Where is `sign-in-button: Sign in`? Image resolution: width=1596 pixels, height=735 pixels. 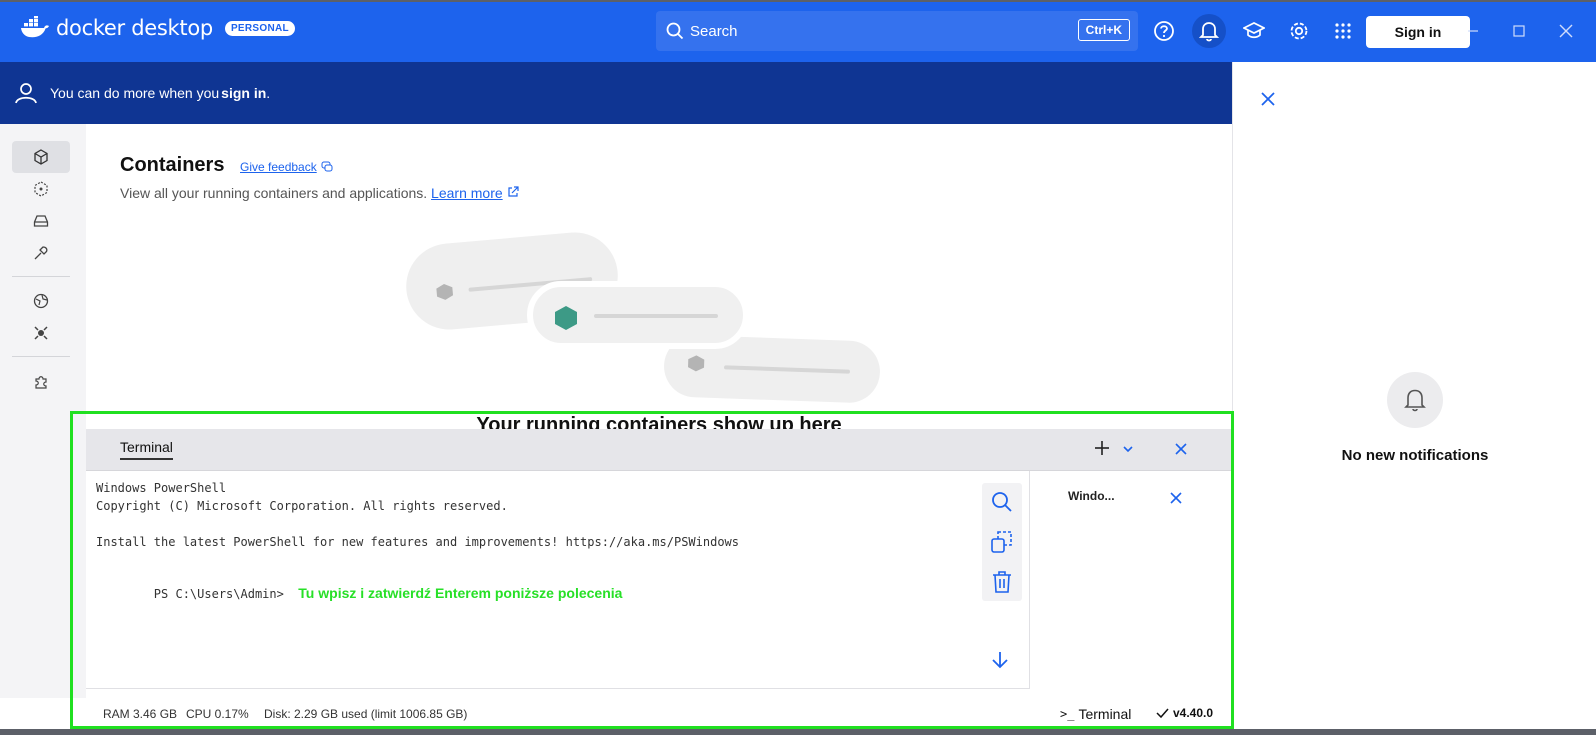
sign-in-button: Sign in is located at coordinates (1418, 32).